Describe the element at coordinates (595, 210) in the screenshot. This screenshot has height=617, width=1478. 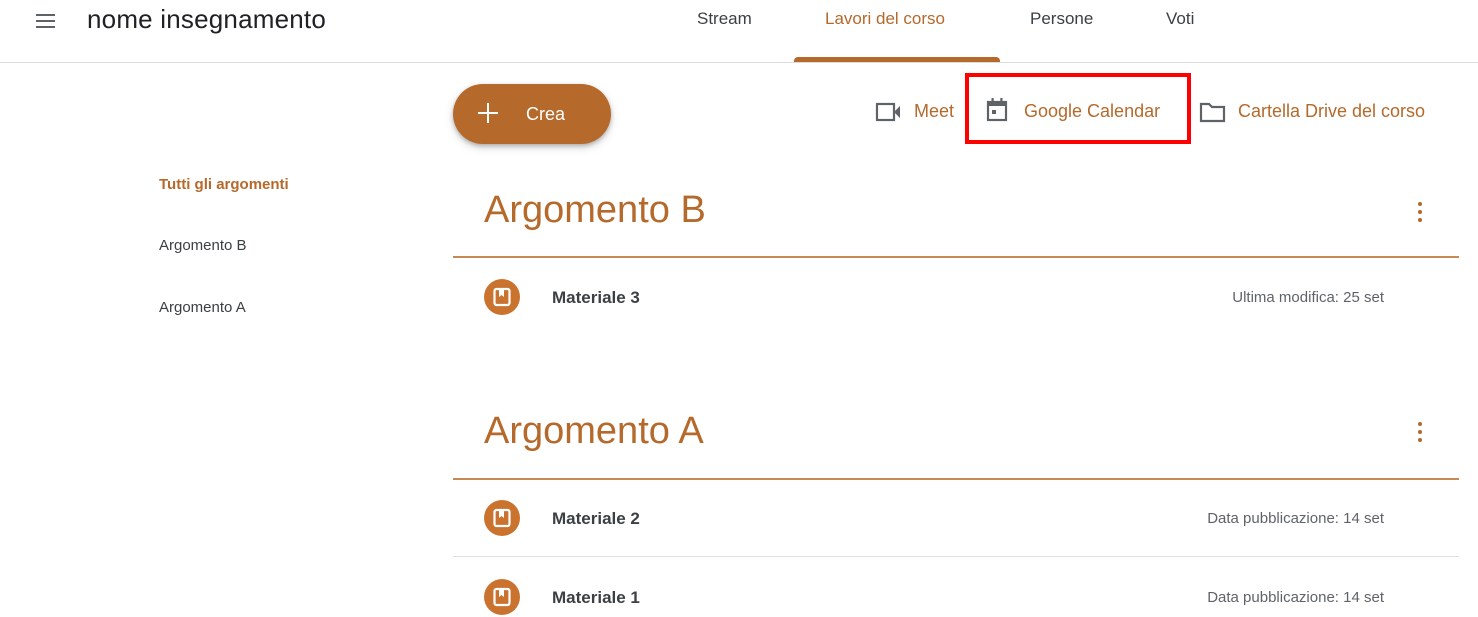
I see `topic-heading: Argomento B` at that location.